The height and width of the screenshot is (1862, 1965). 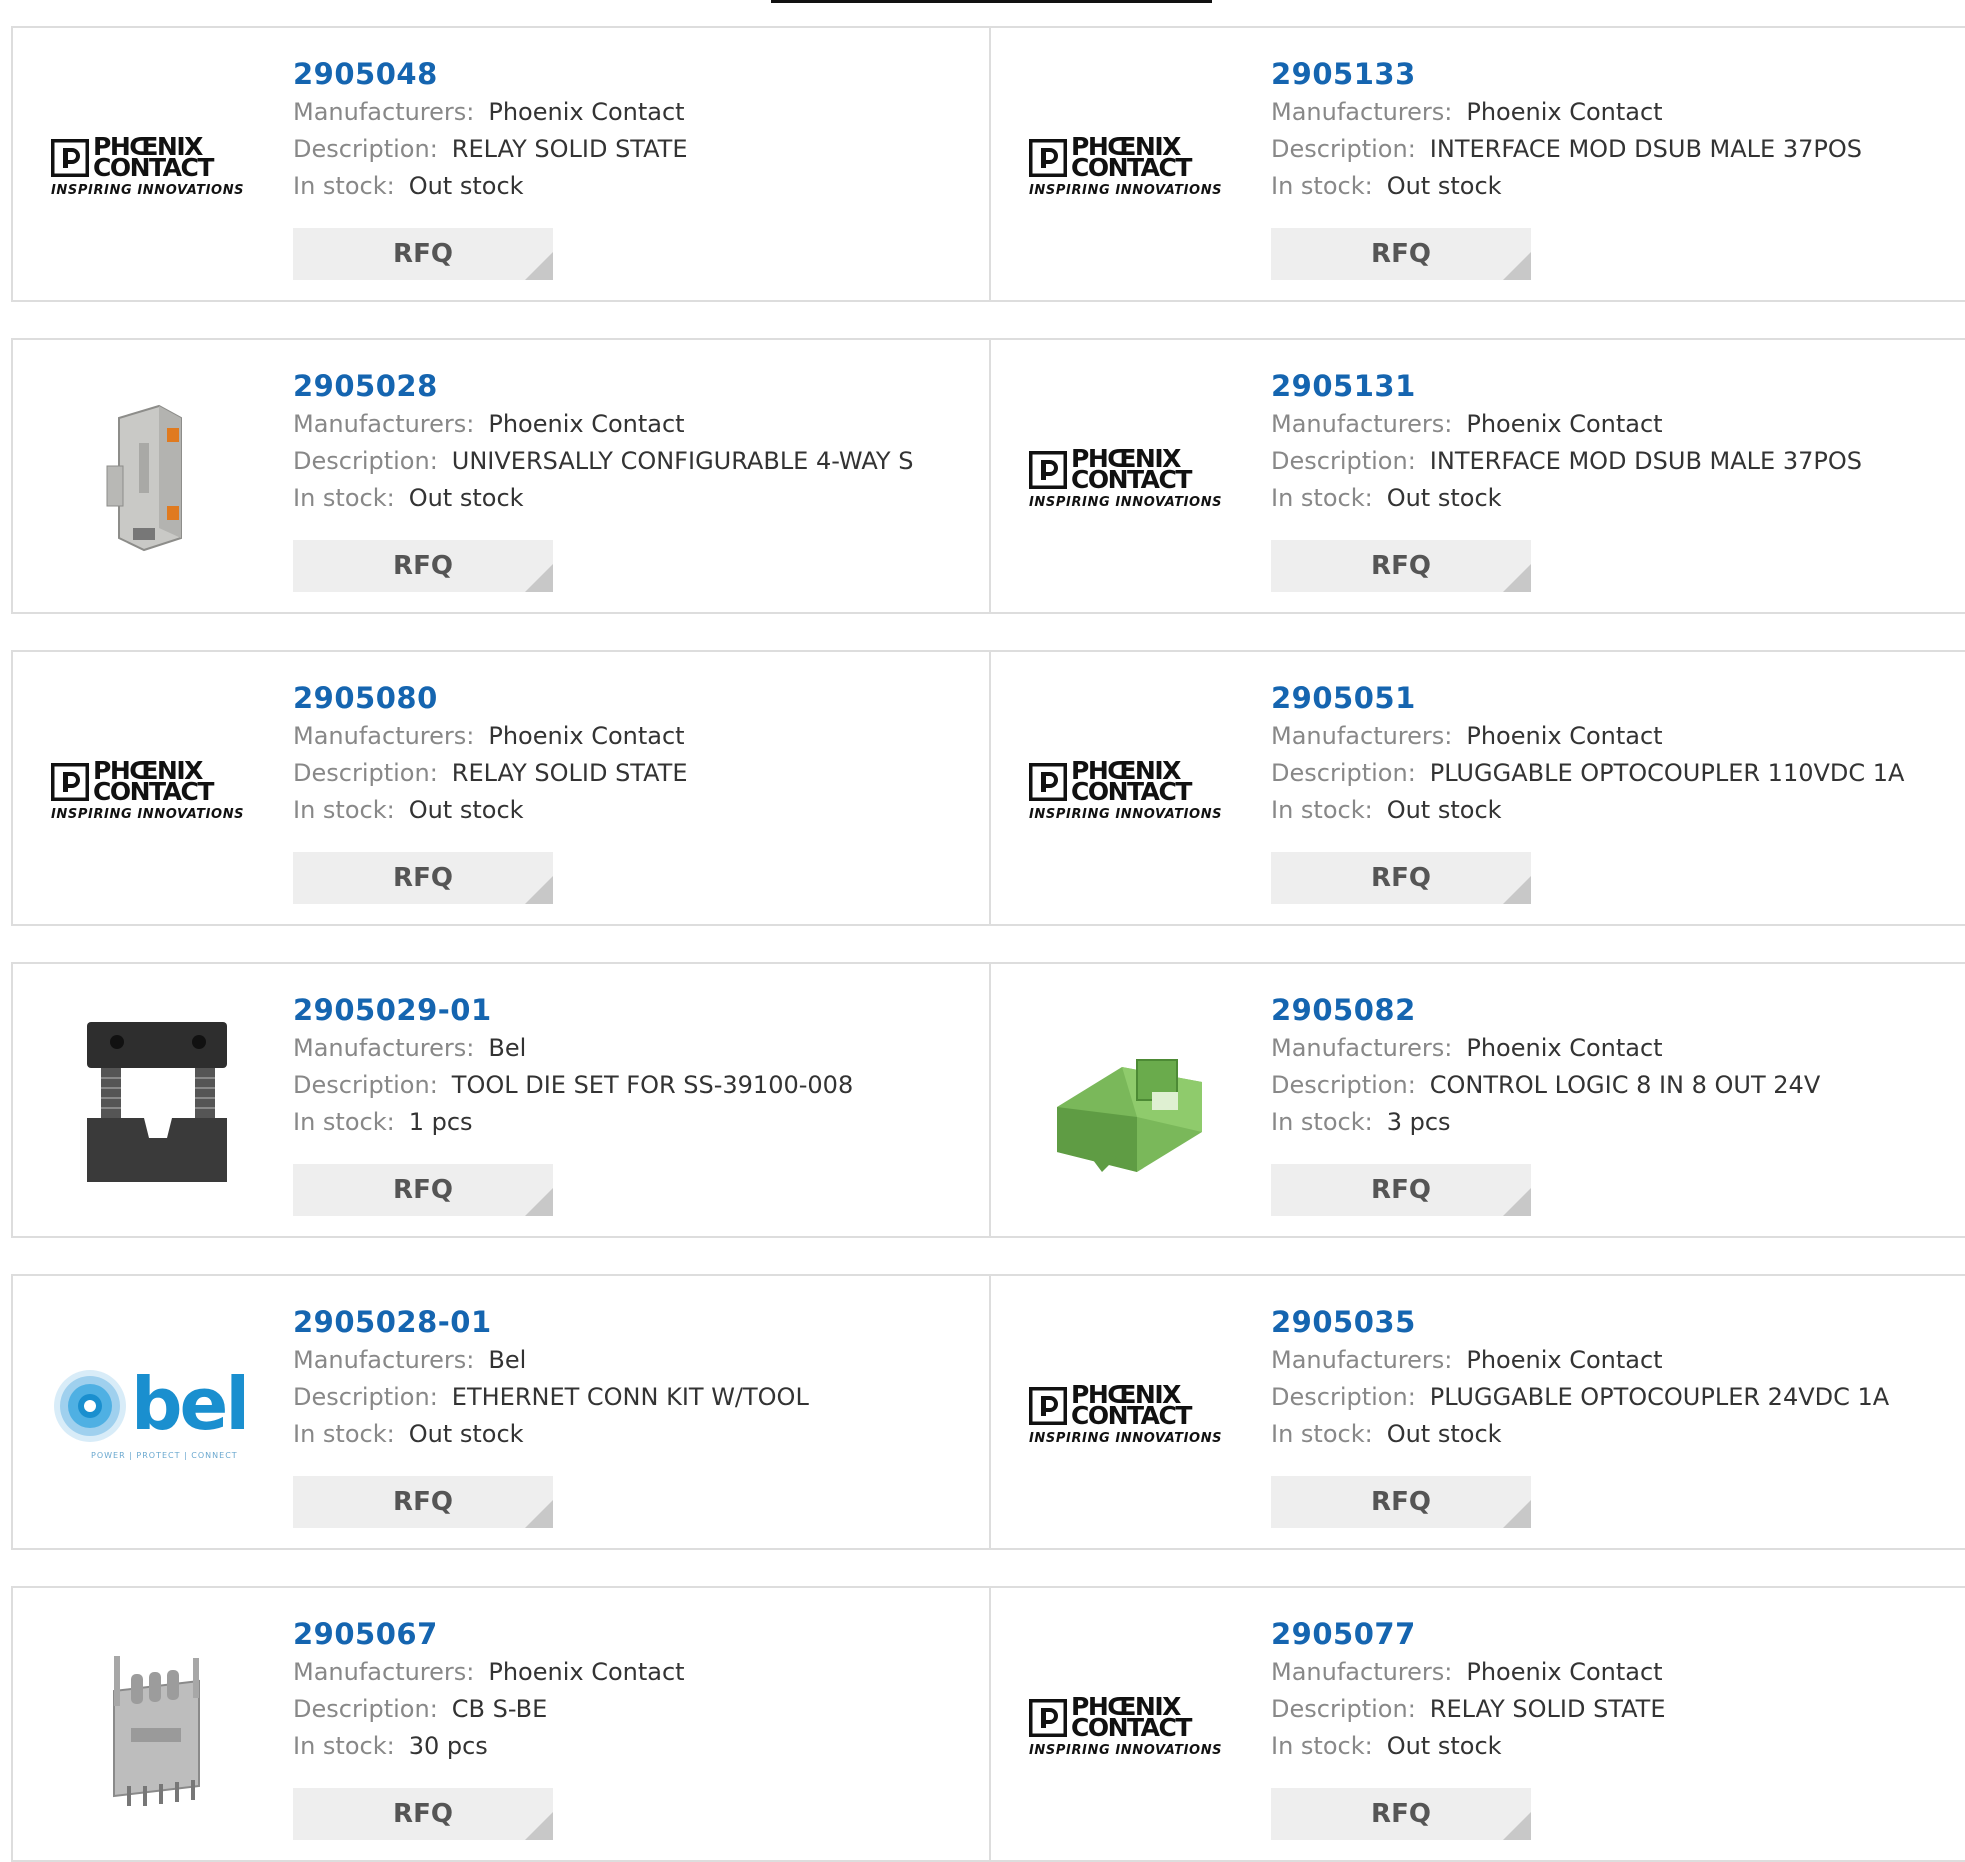 I want to click on product-thumbnail: bel POWER | PROTECT | CONNECT, so click(x=151, y=1414).